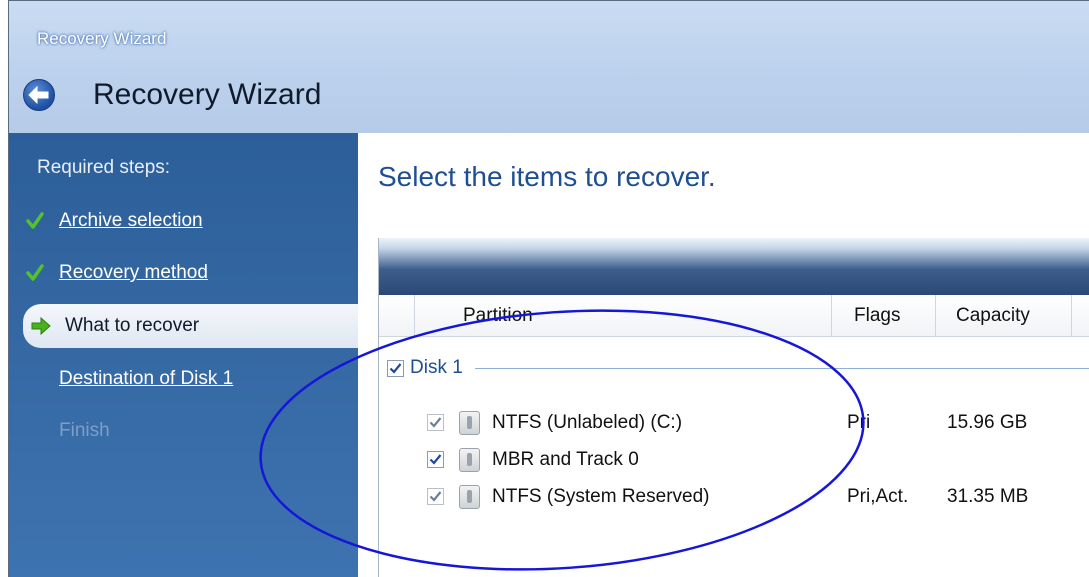 The height and width of the screenshot is (577, 1089). Describe the element at coordinates (102, 38) in the screenshot. I see `window-caption: Recovery Wizard` at that location.